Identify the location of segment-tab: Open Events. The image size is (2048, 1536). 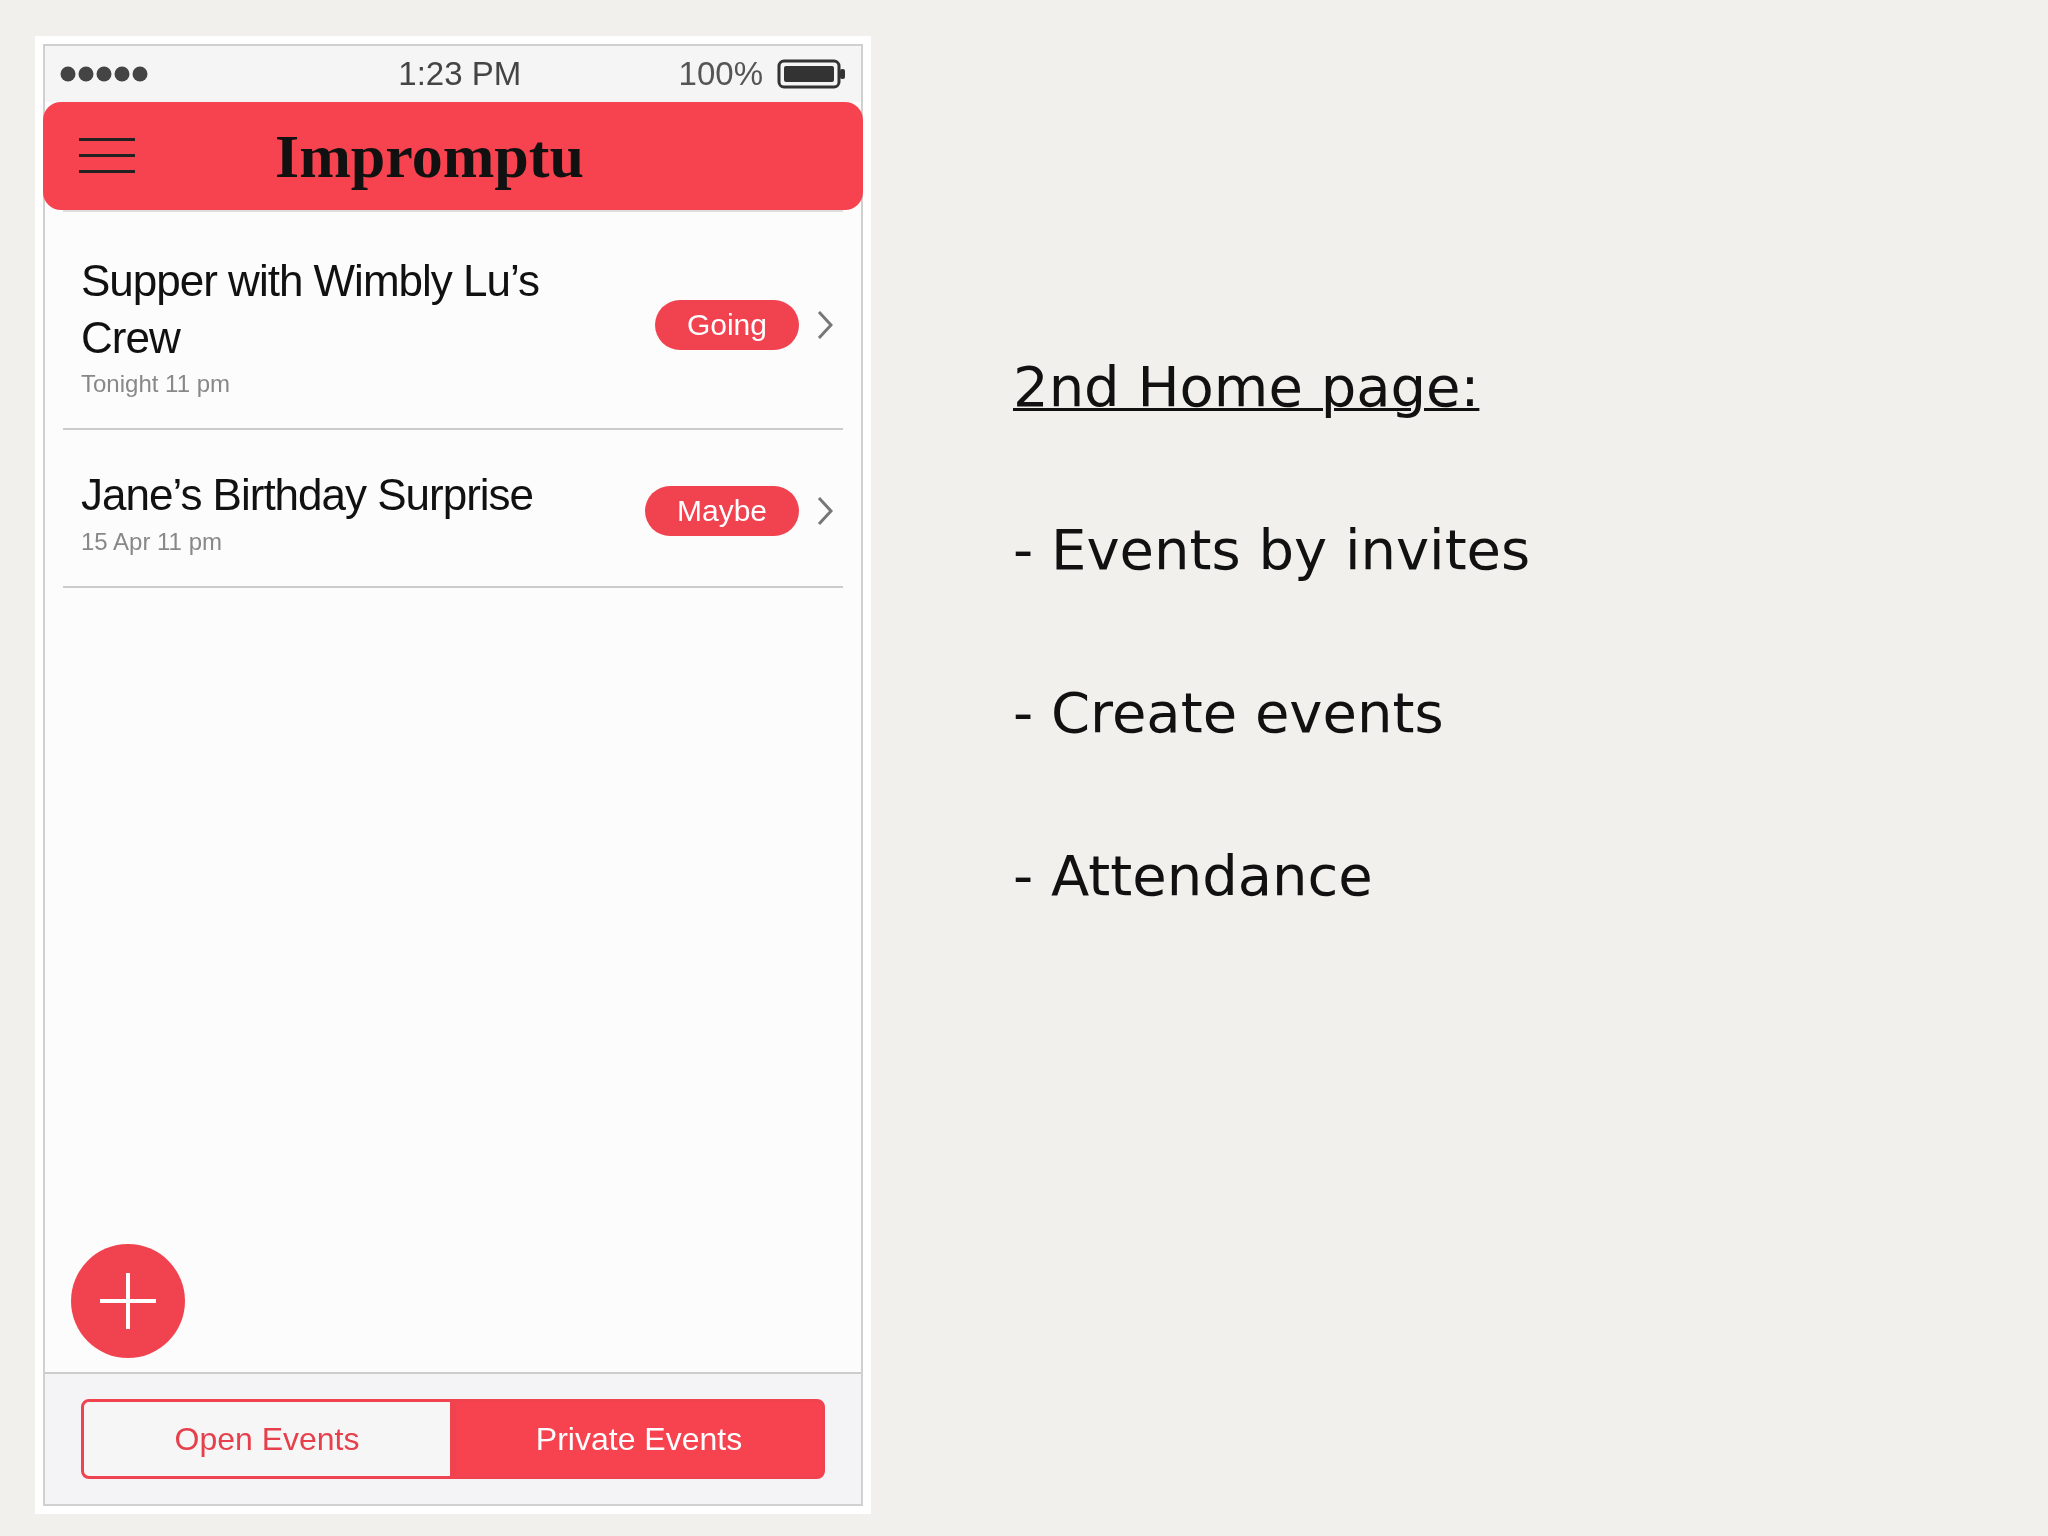
(267, 1439).